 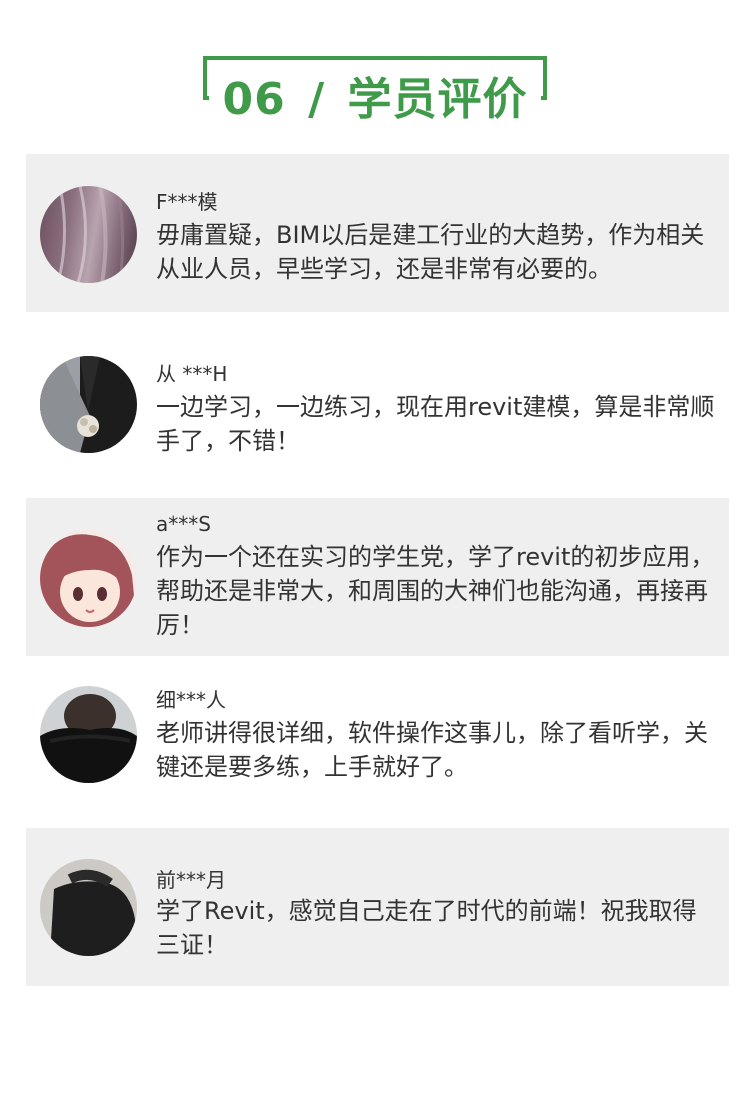 I want to click on review-username: 前***月, so click(x=191, y=880).